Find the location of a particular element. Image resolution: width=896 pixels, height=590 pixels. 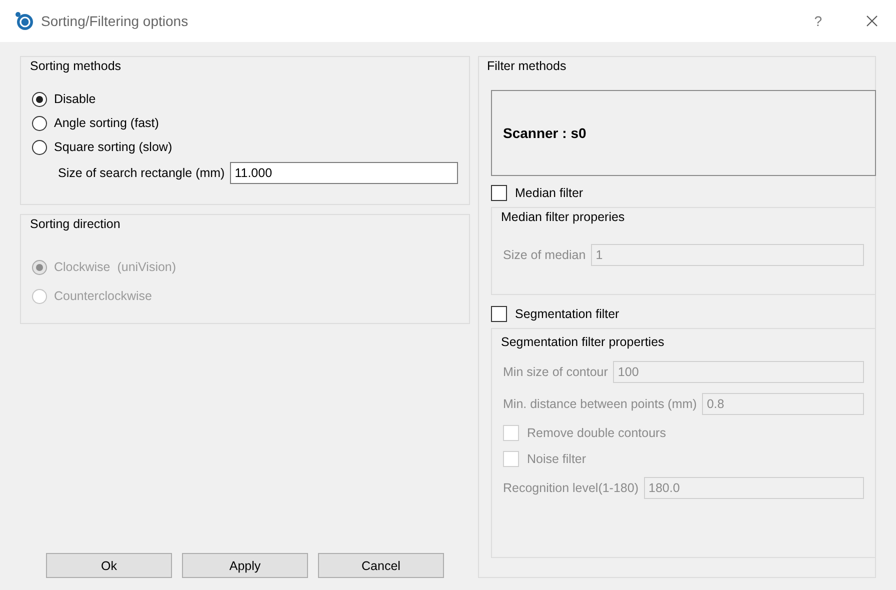

group-title: Sorting methods is located at coordinates (75, 66).